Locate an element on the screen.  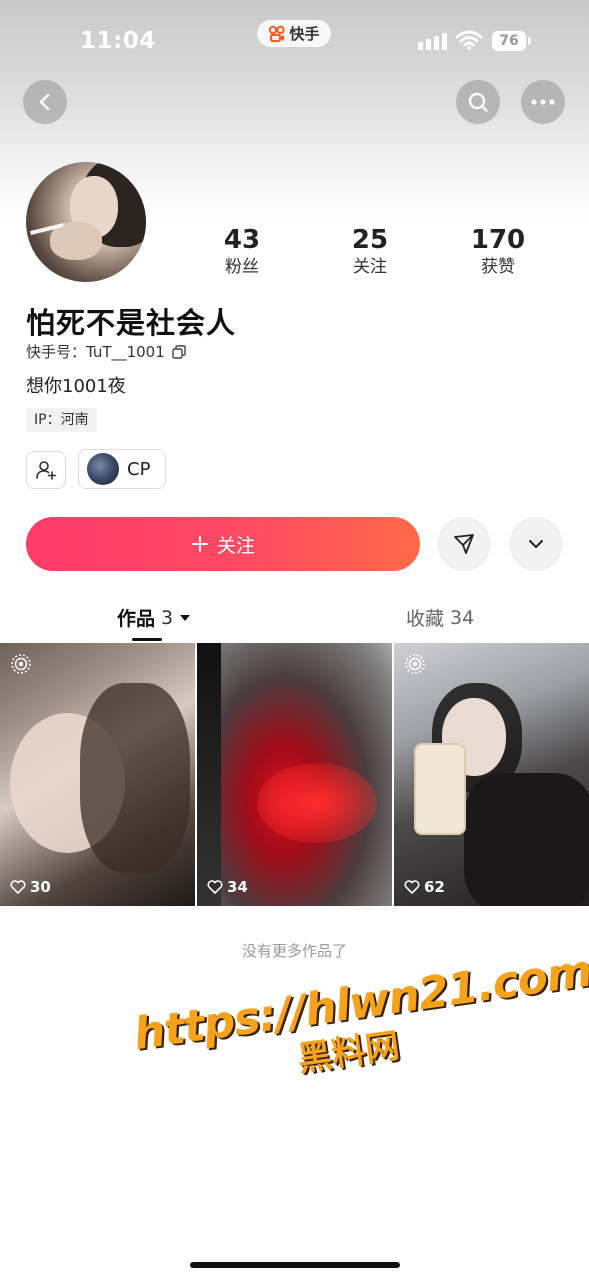
search-button is located at coordinates (478, 102).